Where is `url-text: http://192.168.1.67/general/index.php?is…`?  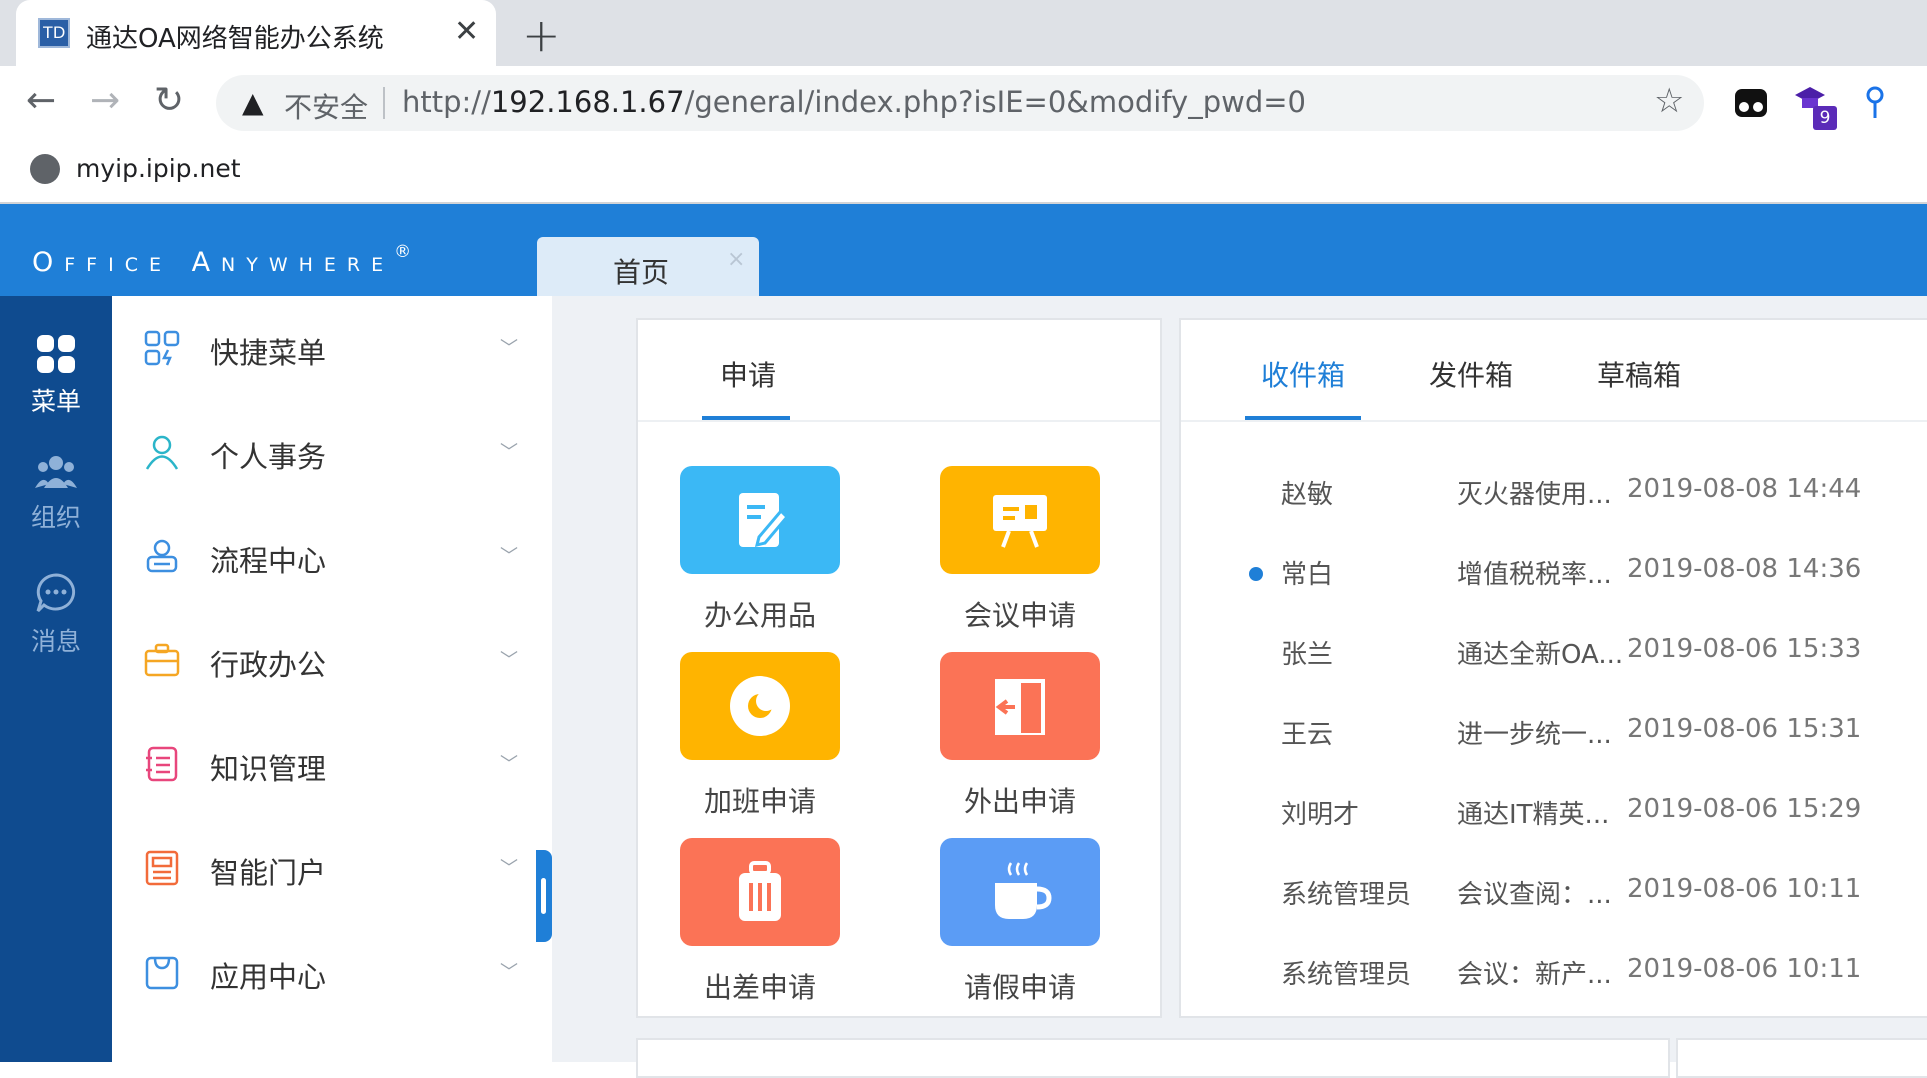
url-text: http://192.168.1.67/general/index.php?is… is located at coordinates (854, 102).